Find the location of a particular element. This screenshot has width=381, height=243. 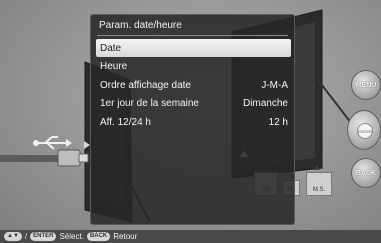

menu-item-label: Date is located at coordinates (111, 48).